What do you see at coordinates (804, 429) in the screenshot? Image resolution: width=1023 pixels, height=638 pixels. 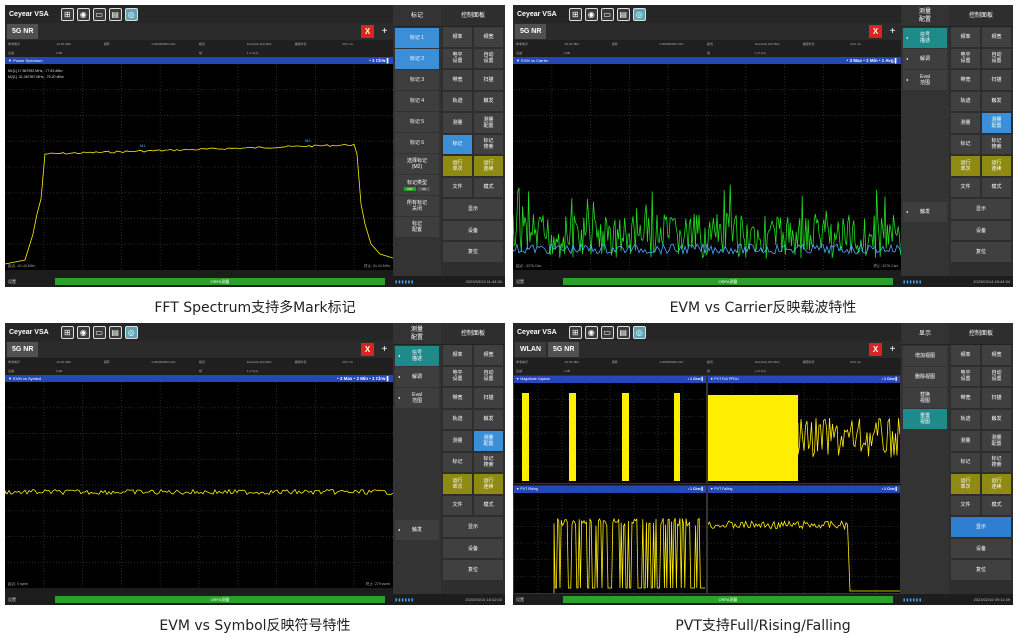 I see `view-pvt-full: ▼ PVT Full PPDU • 1 Clrw ▌` at bounding box center [804, 429].